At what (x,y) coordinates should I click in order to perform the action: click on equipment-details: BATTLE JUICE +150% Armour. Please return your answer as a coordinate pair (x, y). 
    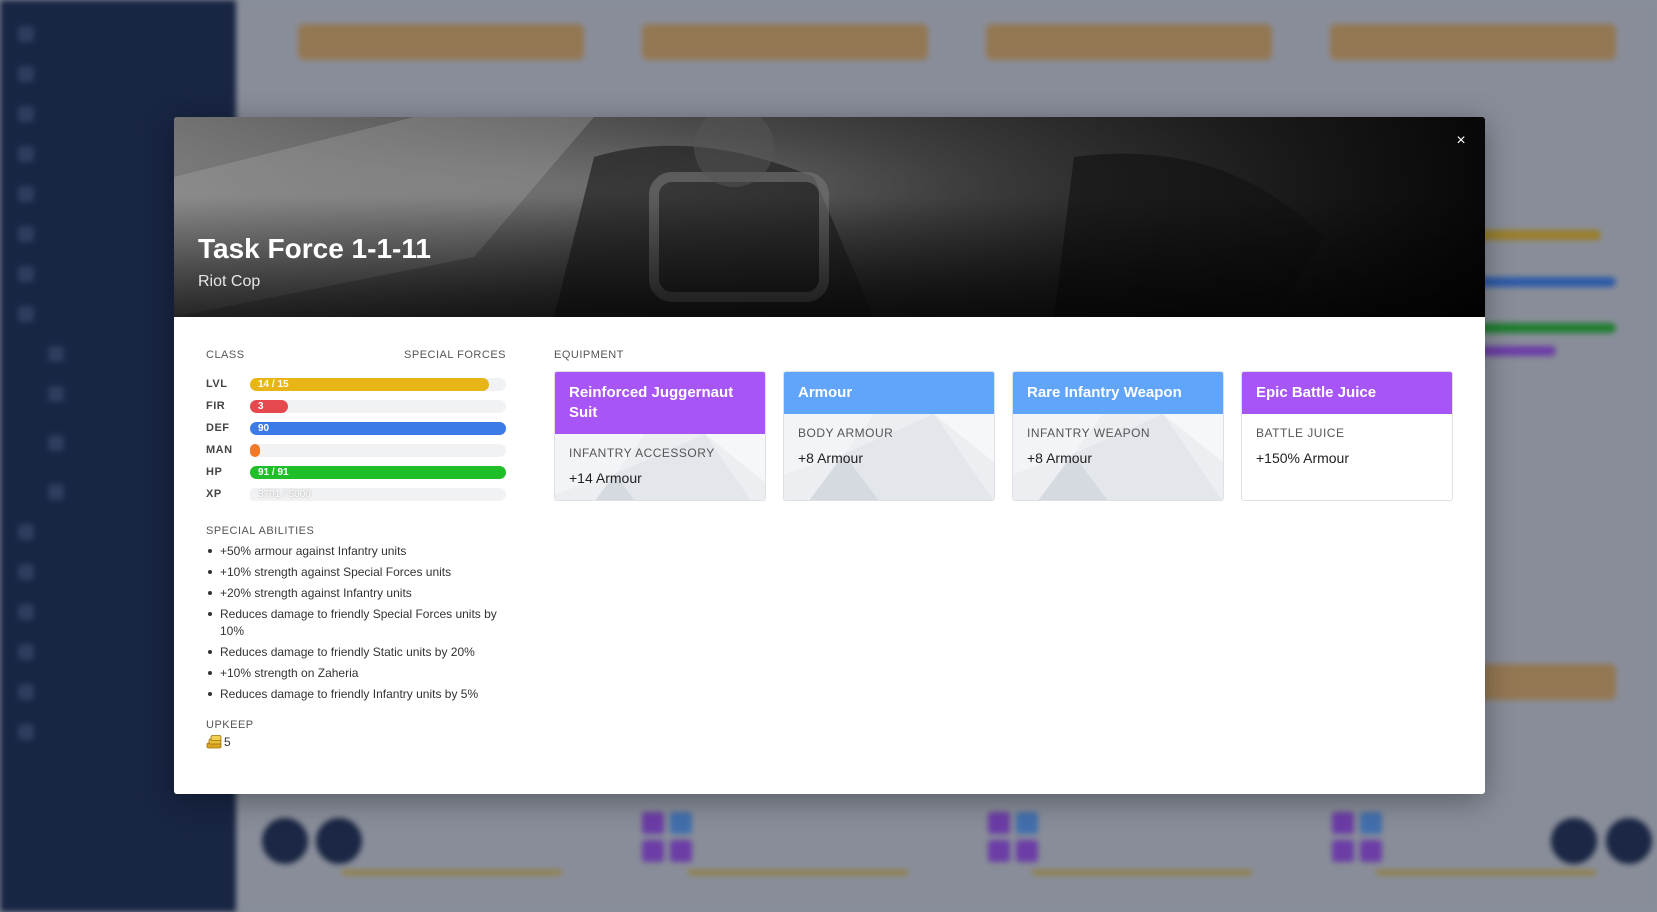
    Looking at the image, I should click on (1347, 457).